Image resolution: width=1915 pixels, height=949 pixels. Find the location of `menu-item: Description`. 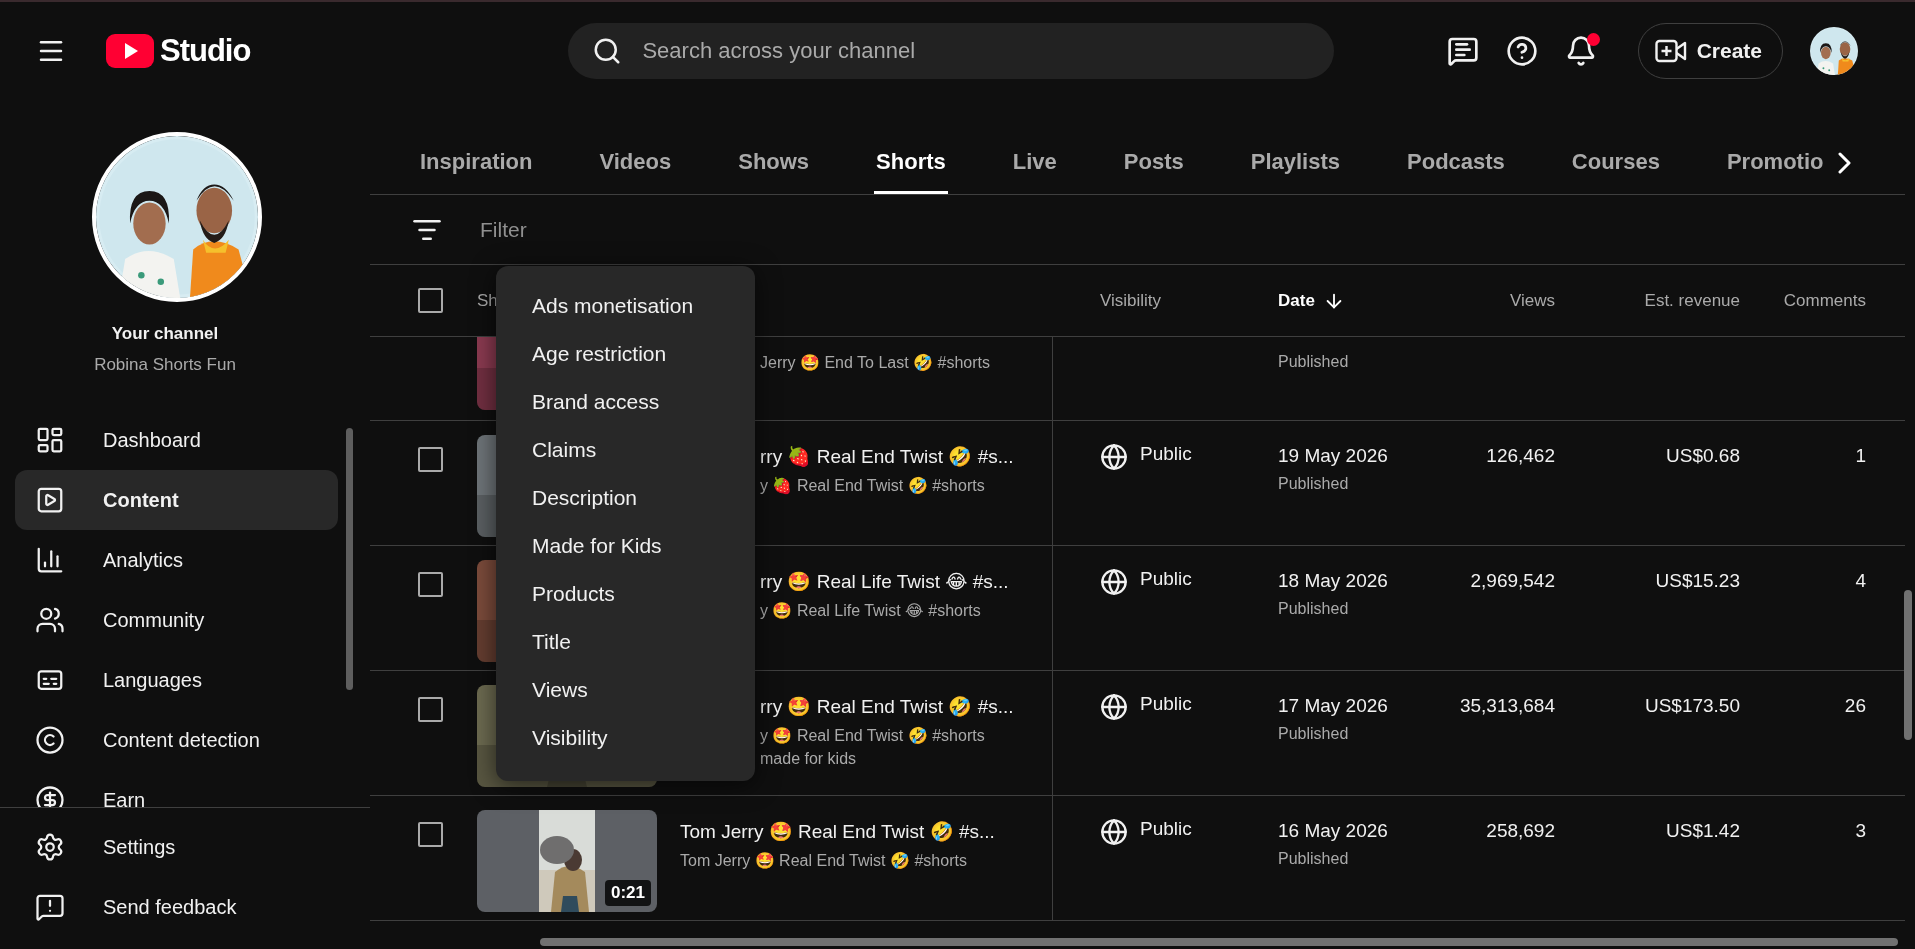

menu-item: Description is located at coordinates (625, 498).